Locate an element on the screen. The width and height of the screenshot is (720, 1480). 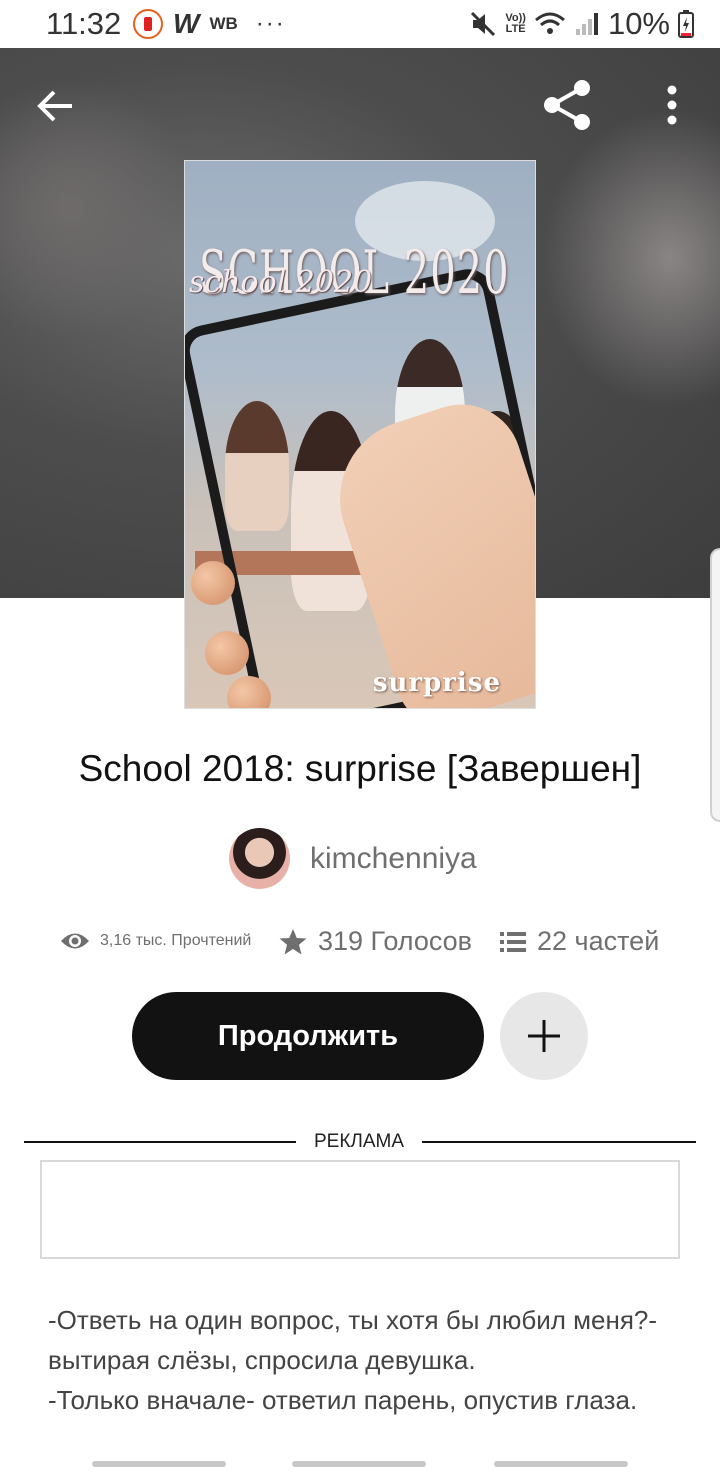
battery-percent: 10% is located at coordinates (638, 23).